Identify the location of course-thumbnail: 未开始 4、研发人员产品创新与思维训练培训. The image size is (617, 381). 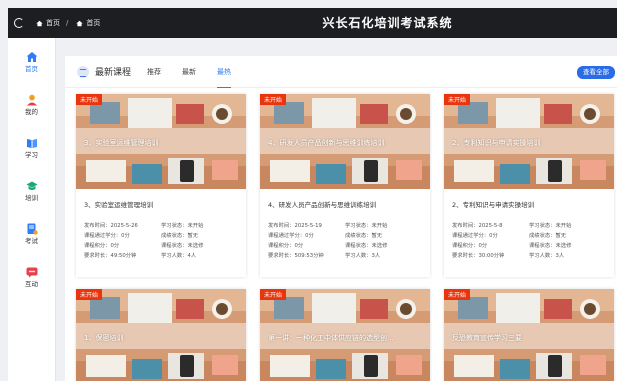
(345, 141).